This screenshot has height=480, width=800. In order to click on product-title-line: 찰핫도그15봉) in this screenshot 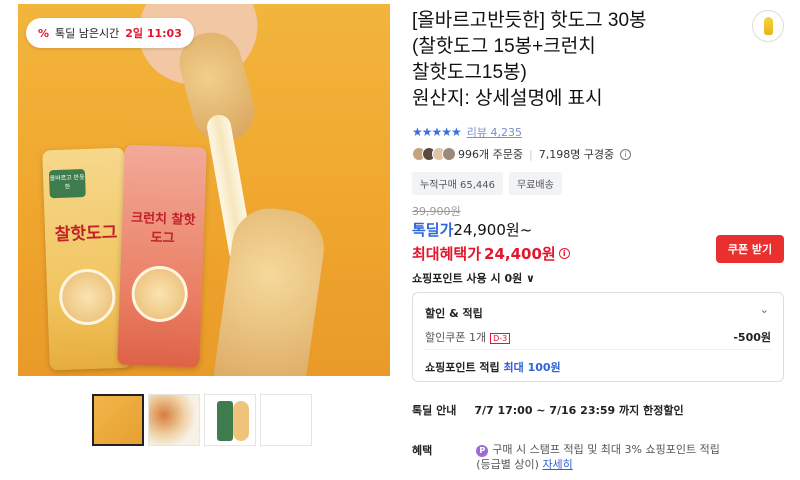, I will do `click(469, 72)`.